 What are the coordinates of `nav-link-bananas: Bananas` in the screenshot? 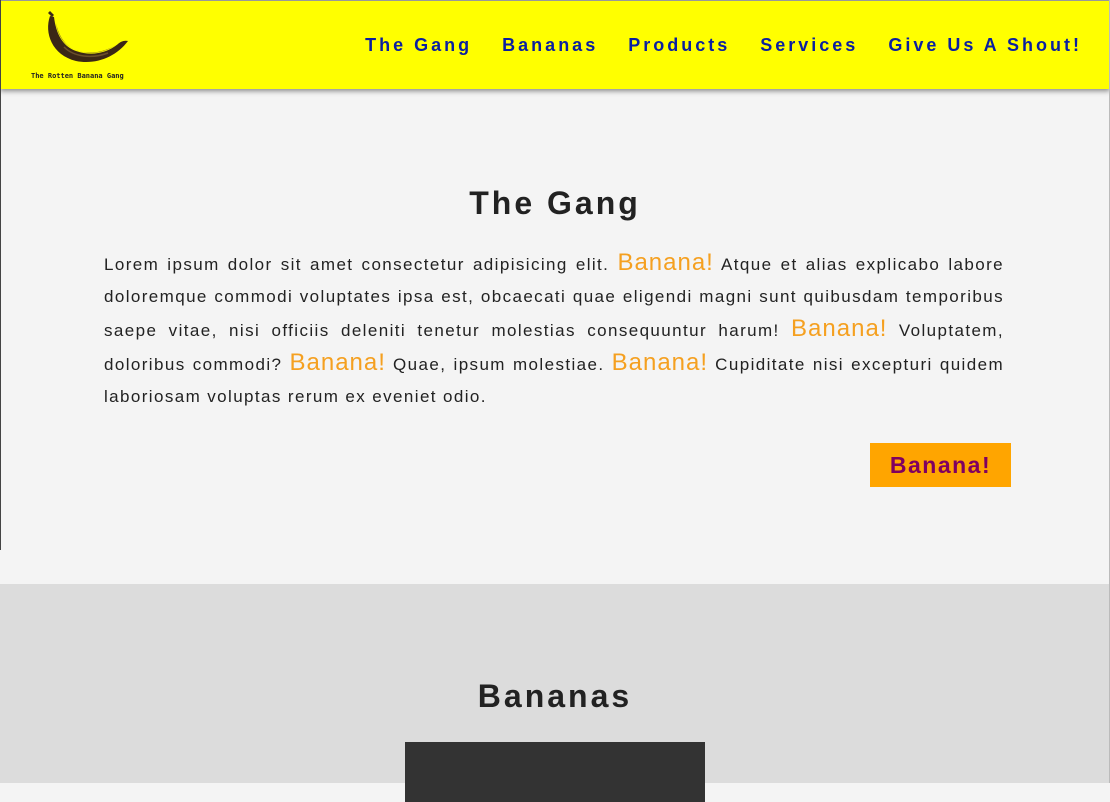 It's located at (550, 45).